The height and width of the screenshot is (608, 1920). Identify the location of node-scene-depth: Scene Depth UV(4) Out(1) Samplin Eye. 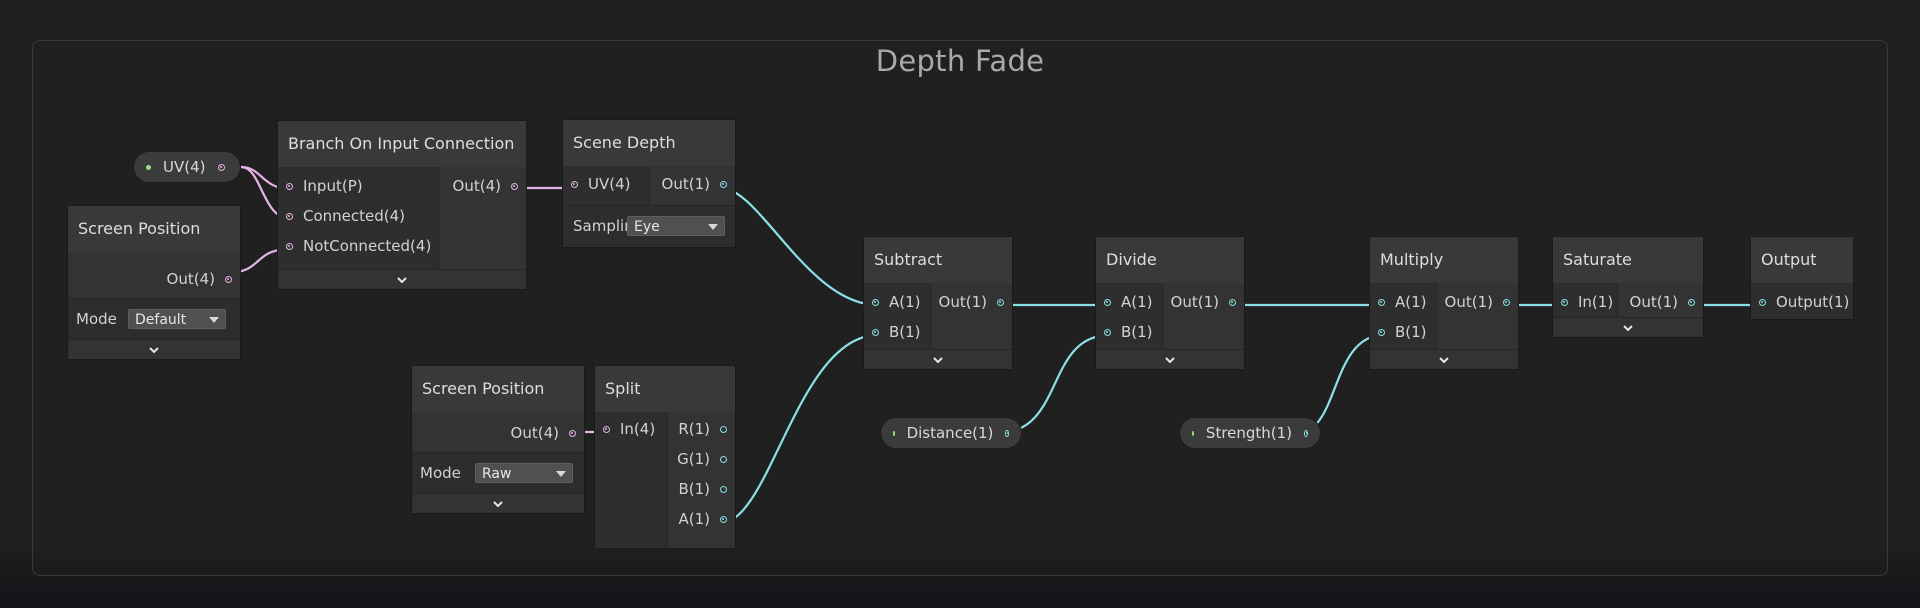
(649, 183).